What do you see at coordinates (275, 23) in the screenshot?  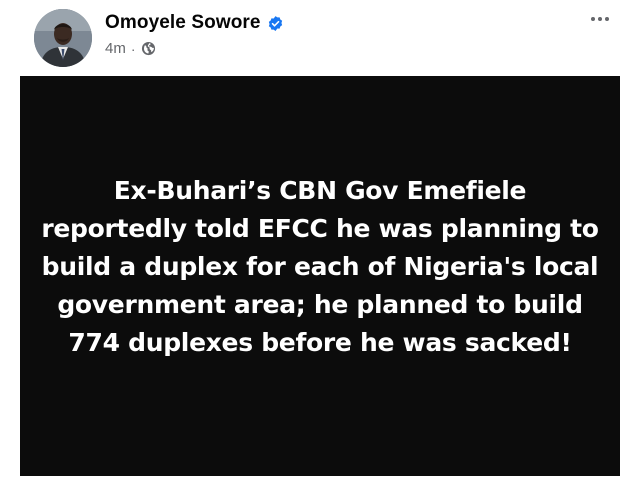 I see `verified-badge-icon` at bounding box center [275, 23].